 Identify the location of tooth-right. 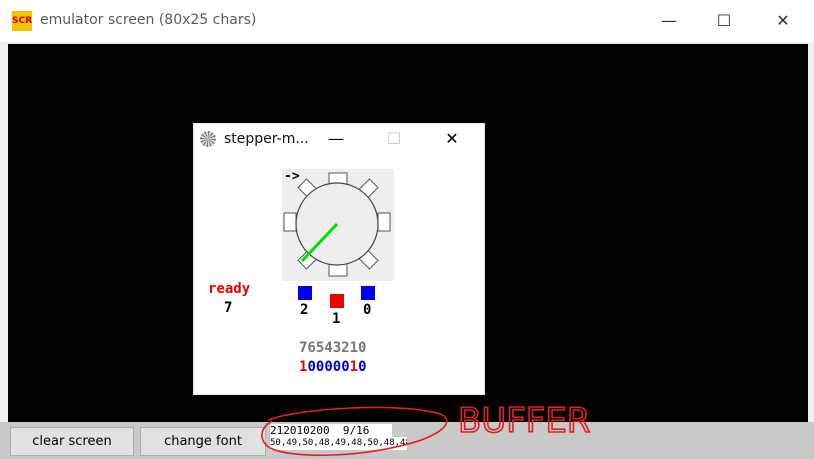
(384, 222).